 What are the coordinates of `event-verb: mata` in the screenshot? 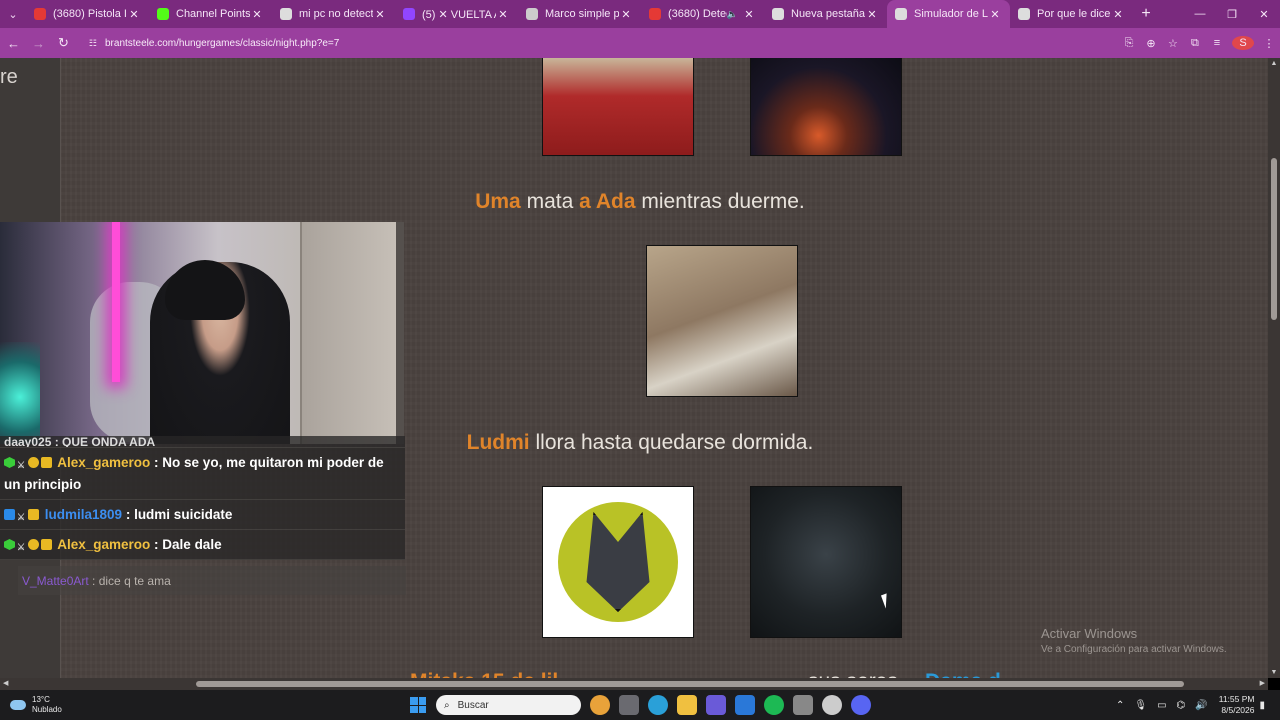 It's located at (550, 201).